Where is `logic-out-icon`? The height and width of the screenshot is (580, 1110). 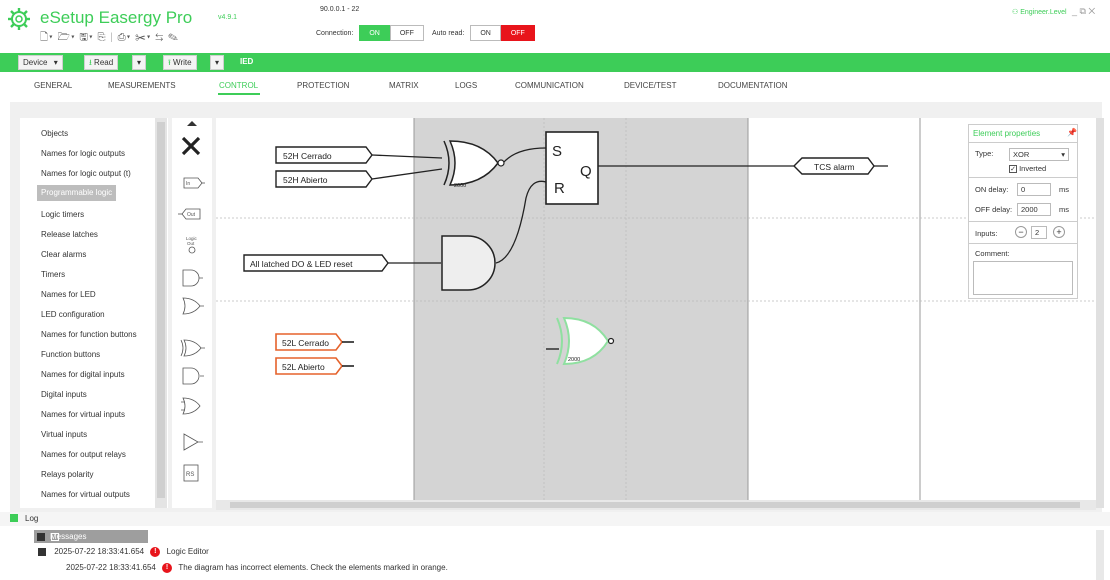
logic-out-icon is located at coordinates (192, 250).